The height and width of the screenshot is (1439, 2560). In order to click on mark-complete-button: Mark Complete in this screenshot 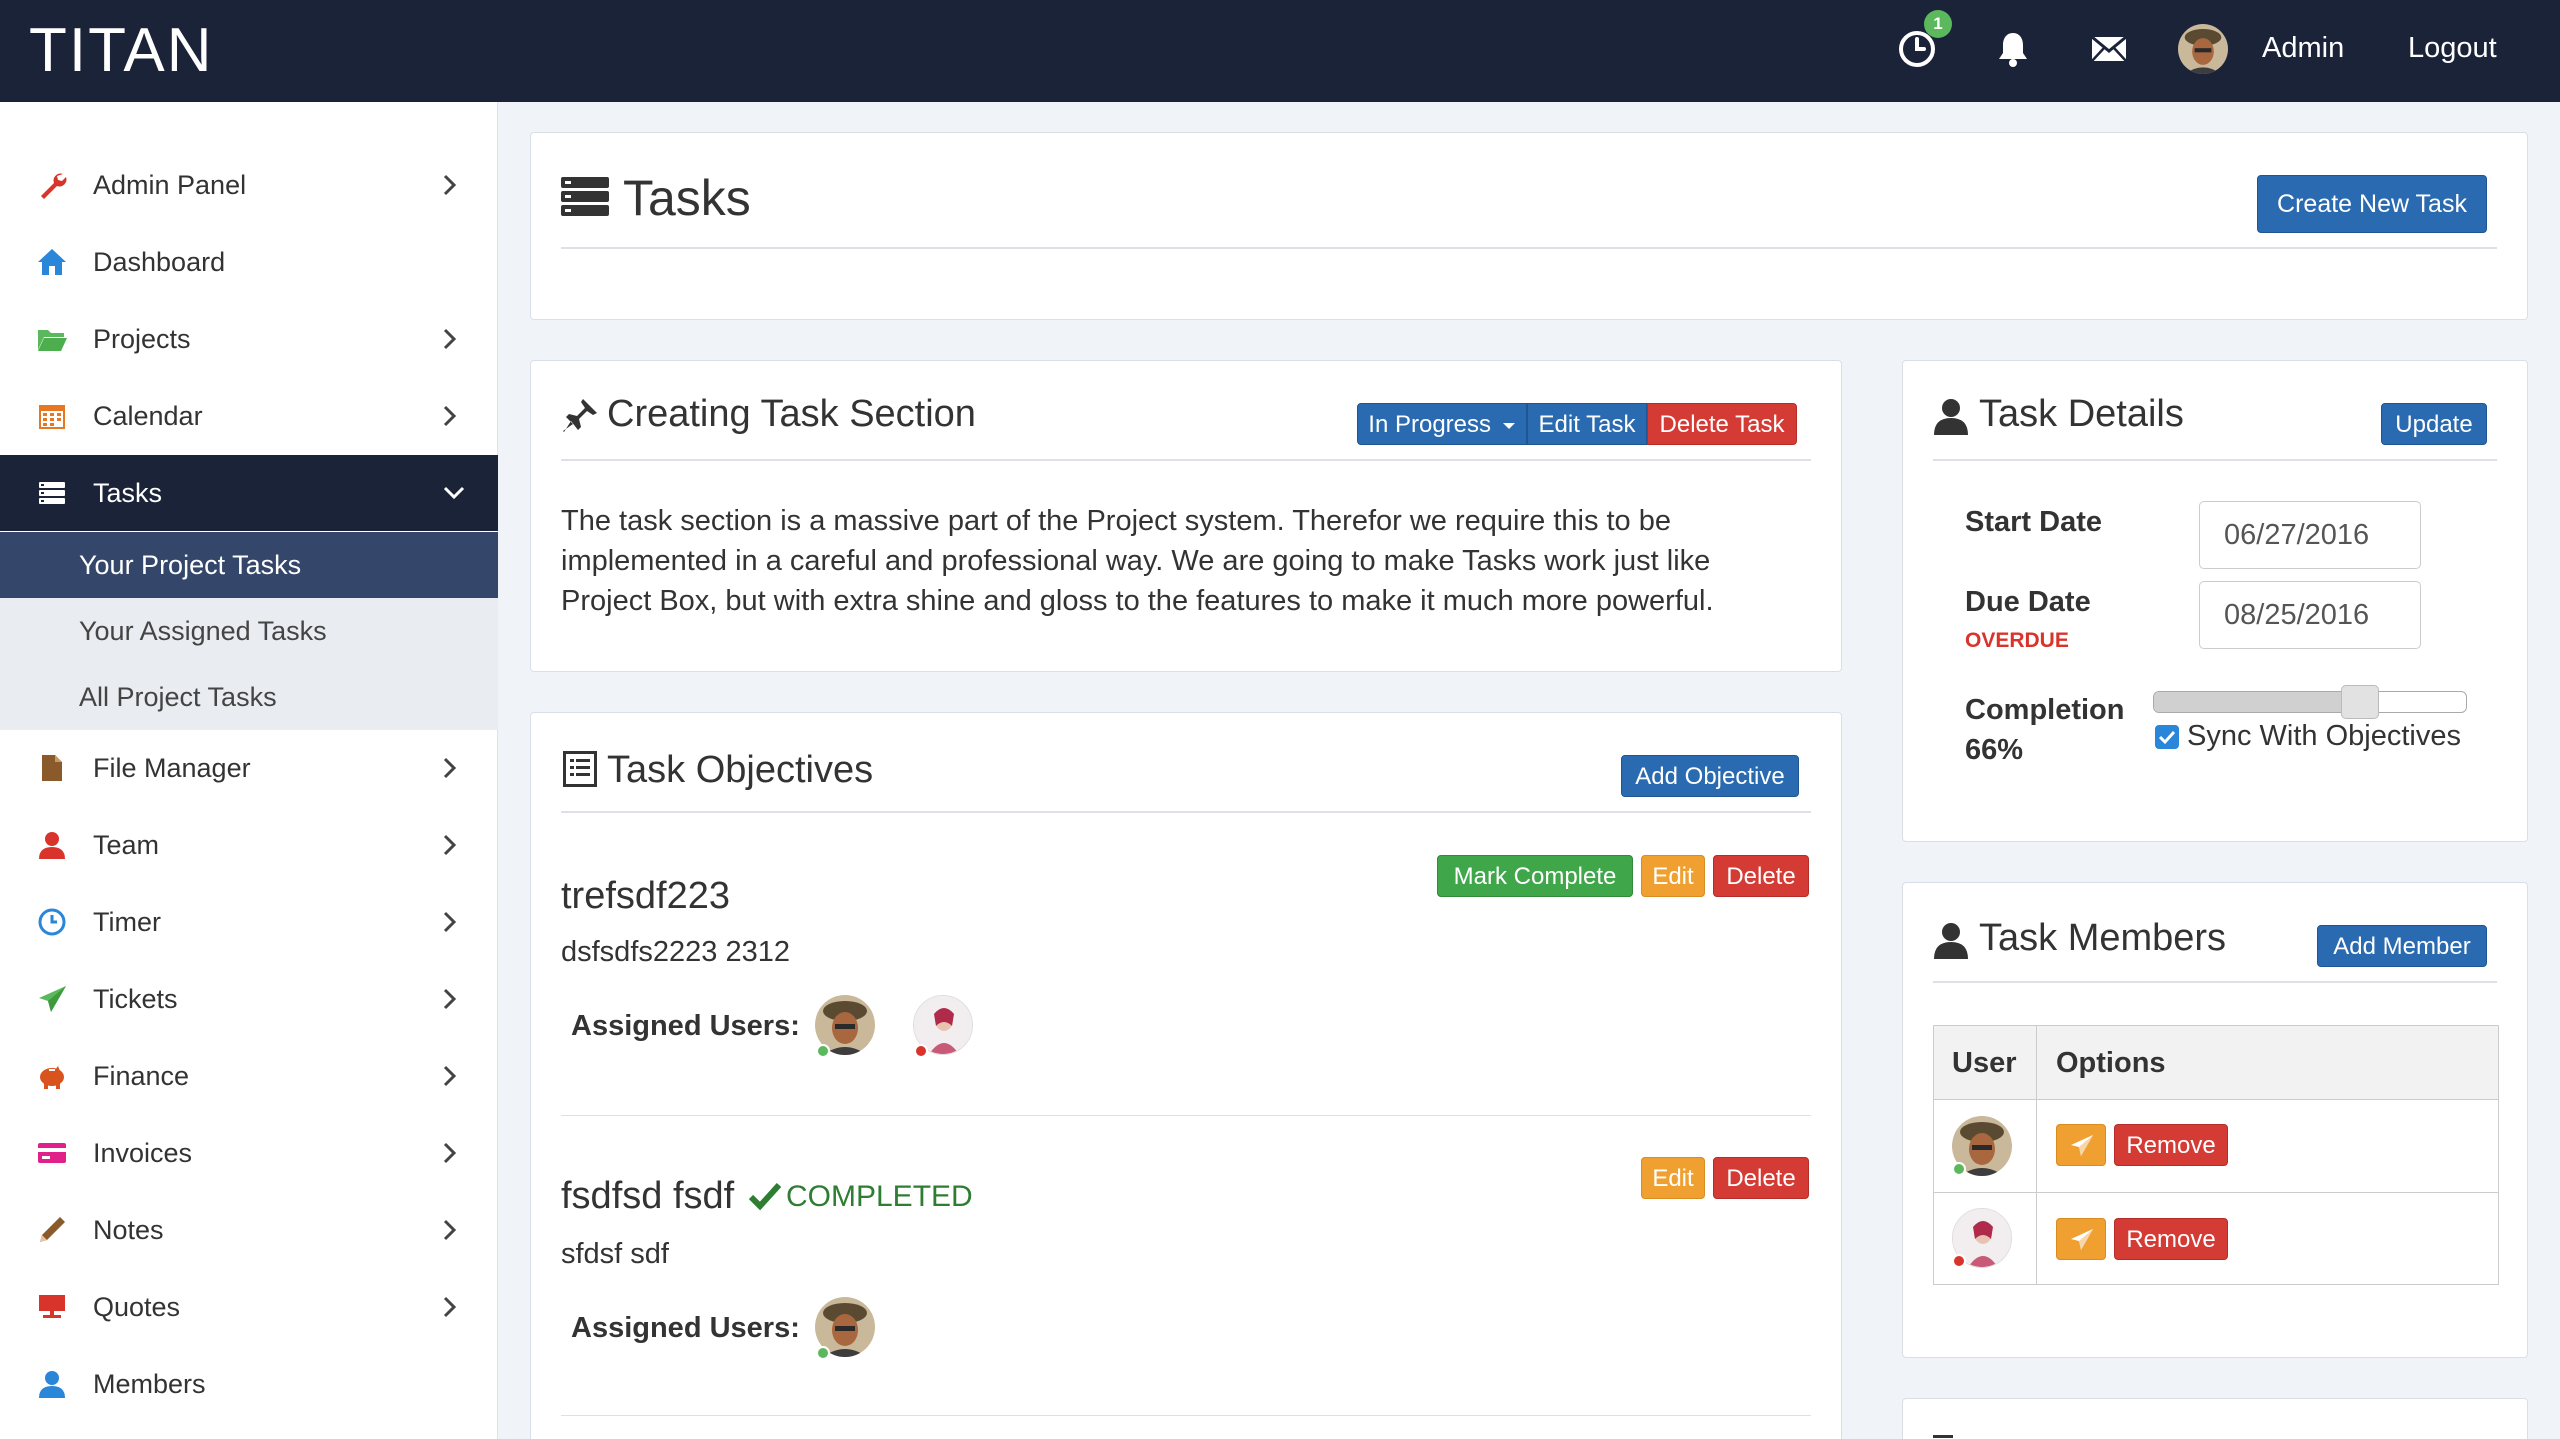, I will do `click(1535, 876)`.